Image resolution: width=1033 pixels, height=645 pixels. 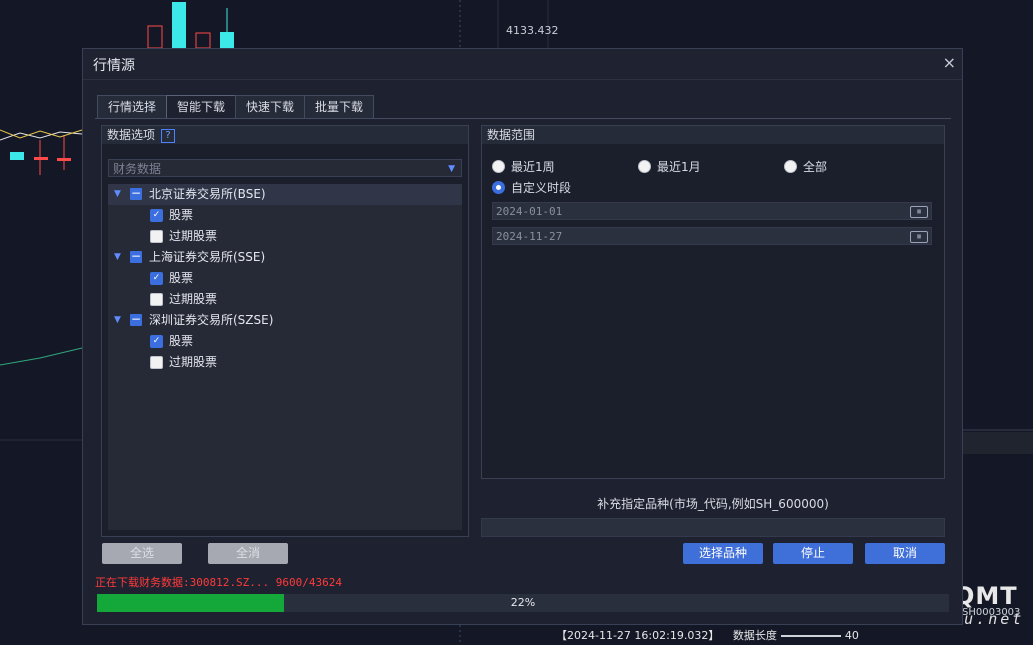 I want to click on status-time: 【2024-11-27 16:02:19.032】, so click(x=638, y=635).